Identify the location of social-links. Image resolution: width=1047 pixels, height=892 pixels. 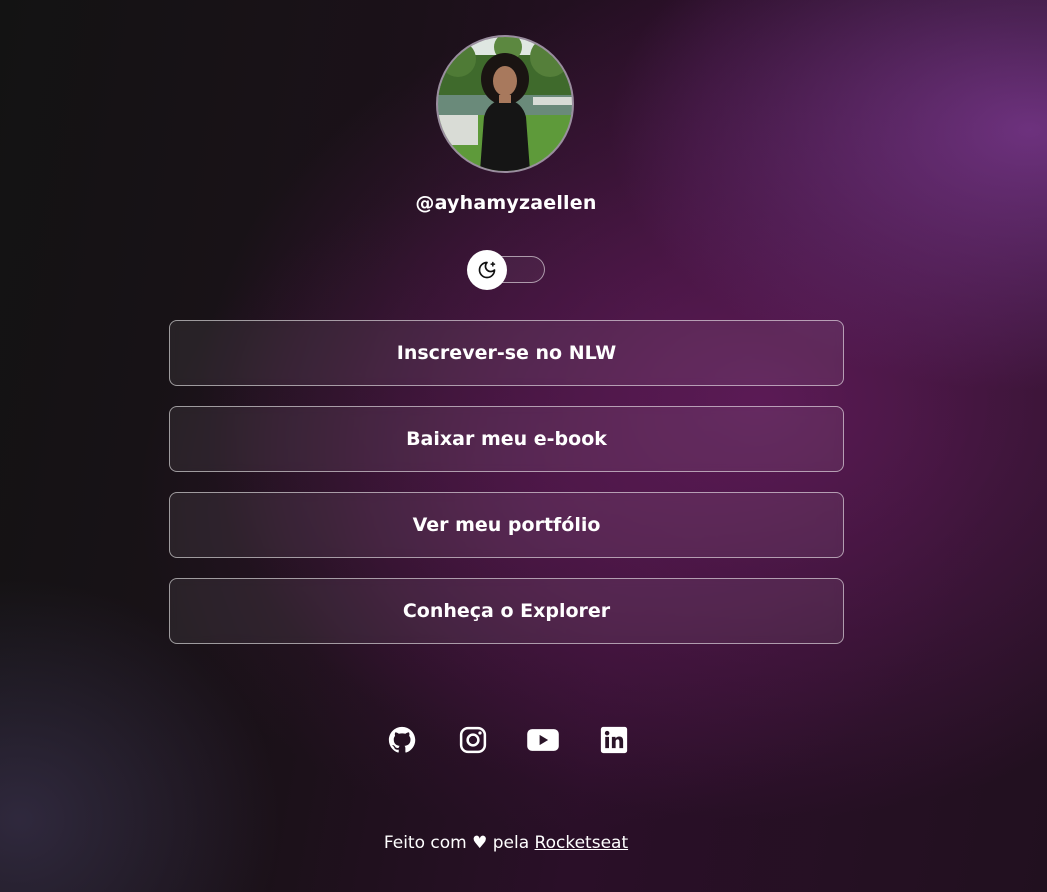
(508, 740).